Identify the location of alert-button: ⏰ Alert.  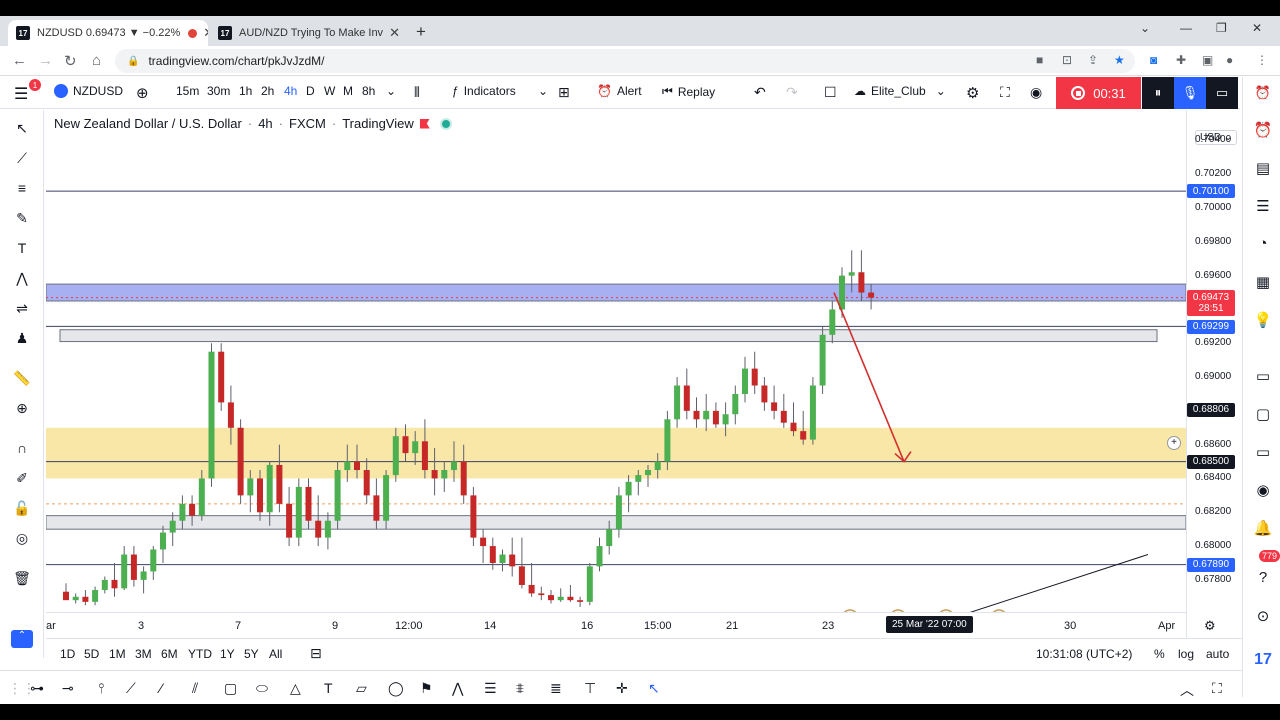
(619, 91).